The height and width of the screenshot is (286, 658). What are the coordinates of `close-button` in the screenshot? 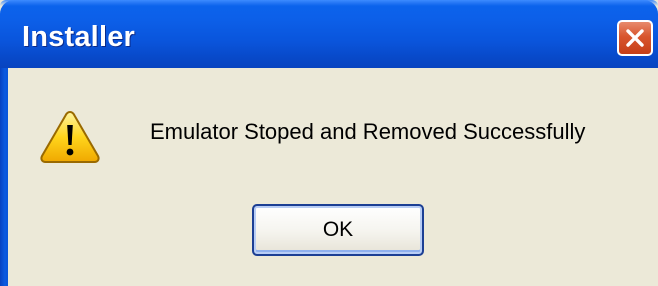 It's located at (635, 38).